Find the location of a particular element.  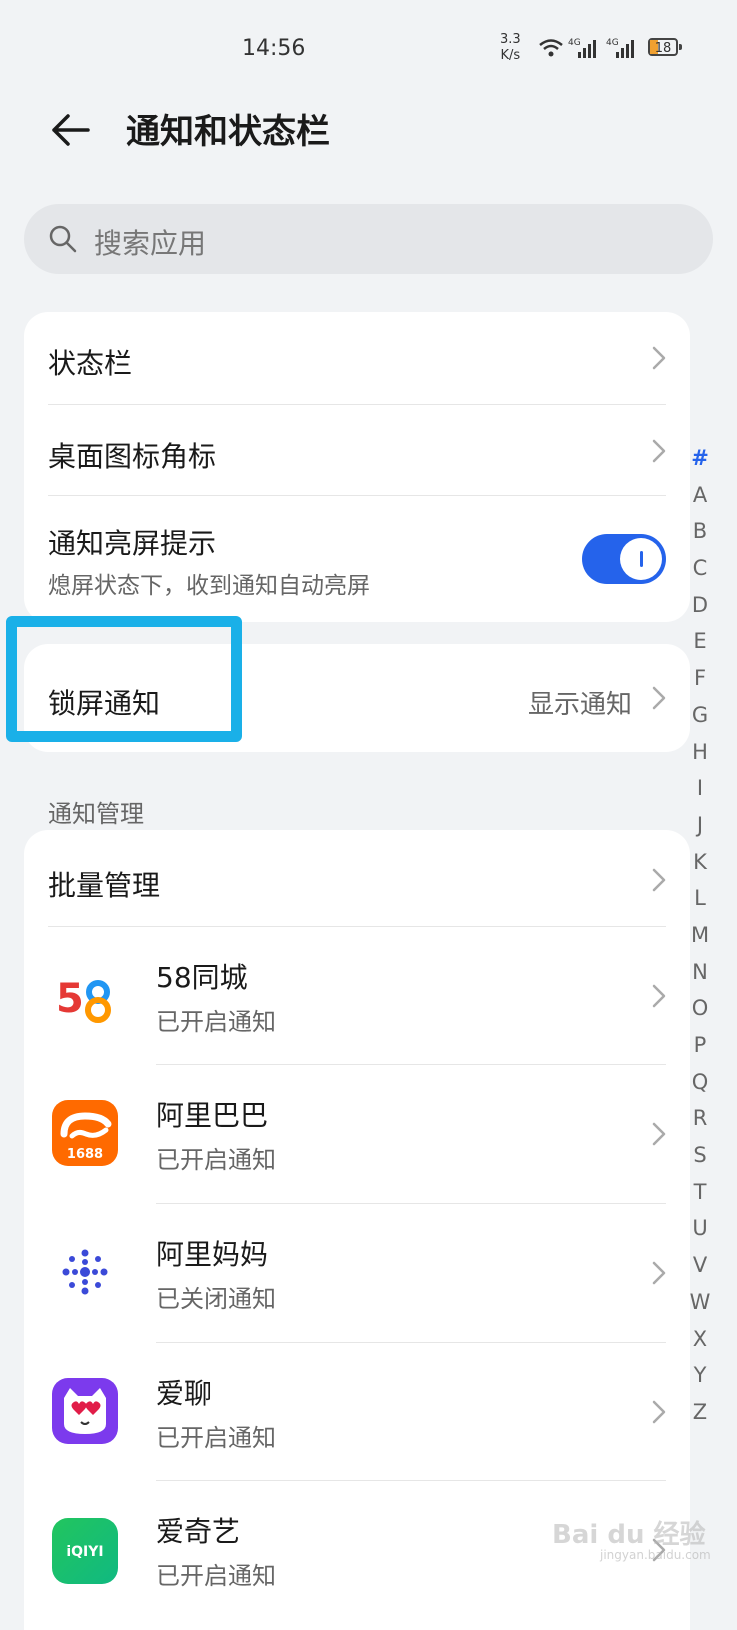

sig1-label: 4G is located at coordinates (574, 43).